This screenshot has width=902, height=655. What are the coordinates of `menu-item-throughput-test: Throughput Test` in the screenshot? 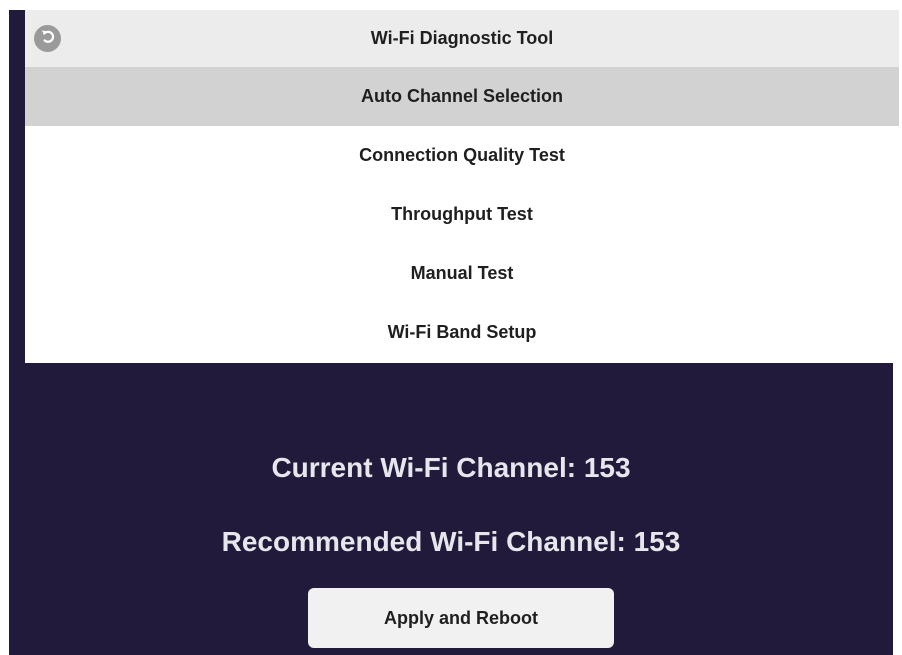 It's located at (462, 214).